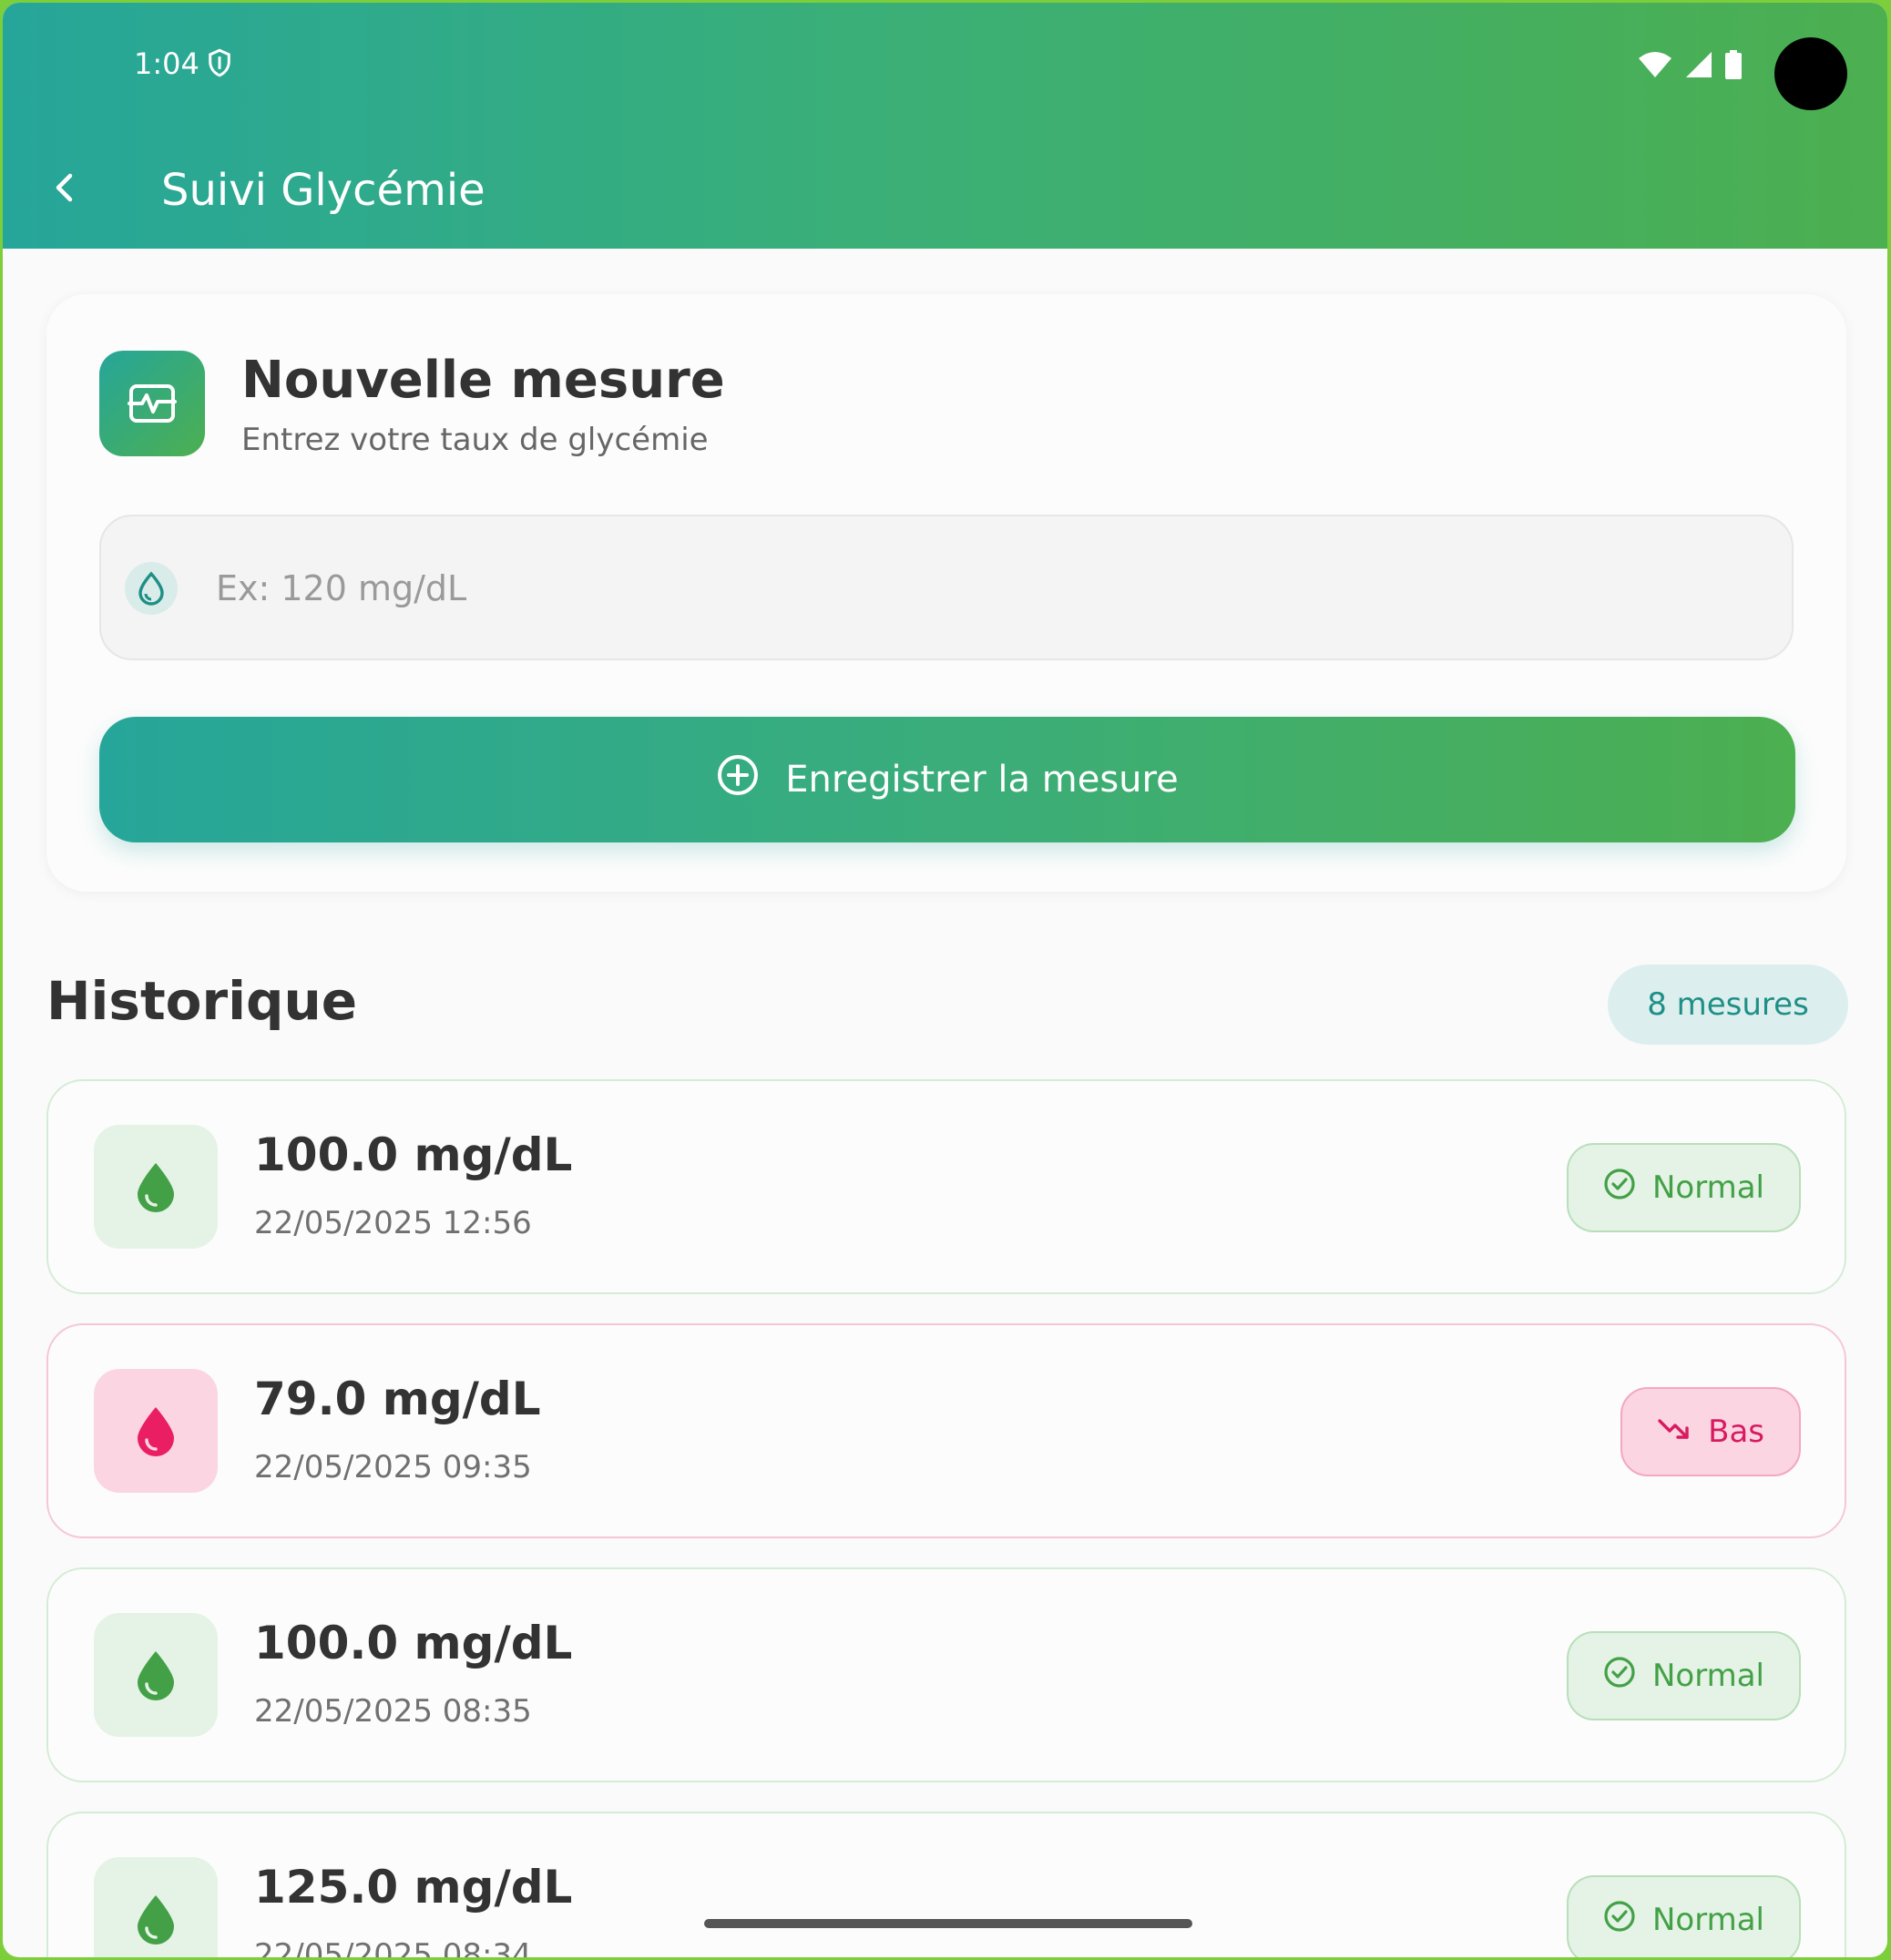 This screenshot has height=1960, width=1891. I want to click on save-measure-button: Enregistrer la mesure, so click(947, 780).